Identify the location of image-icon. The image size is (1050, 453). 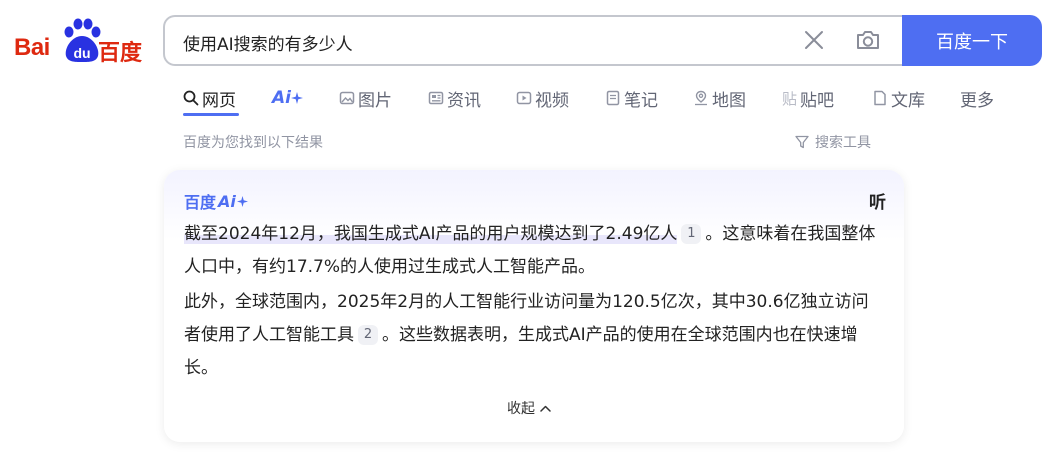
(347, 98).